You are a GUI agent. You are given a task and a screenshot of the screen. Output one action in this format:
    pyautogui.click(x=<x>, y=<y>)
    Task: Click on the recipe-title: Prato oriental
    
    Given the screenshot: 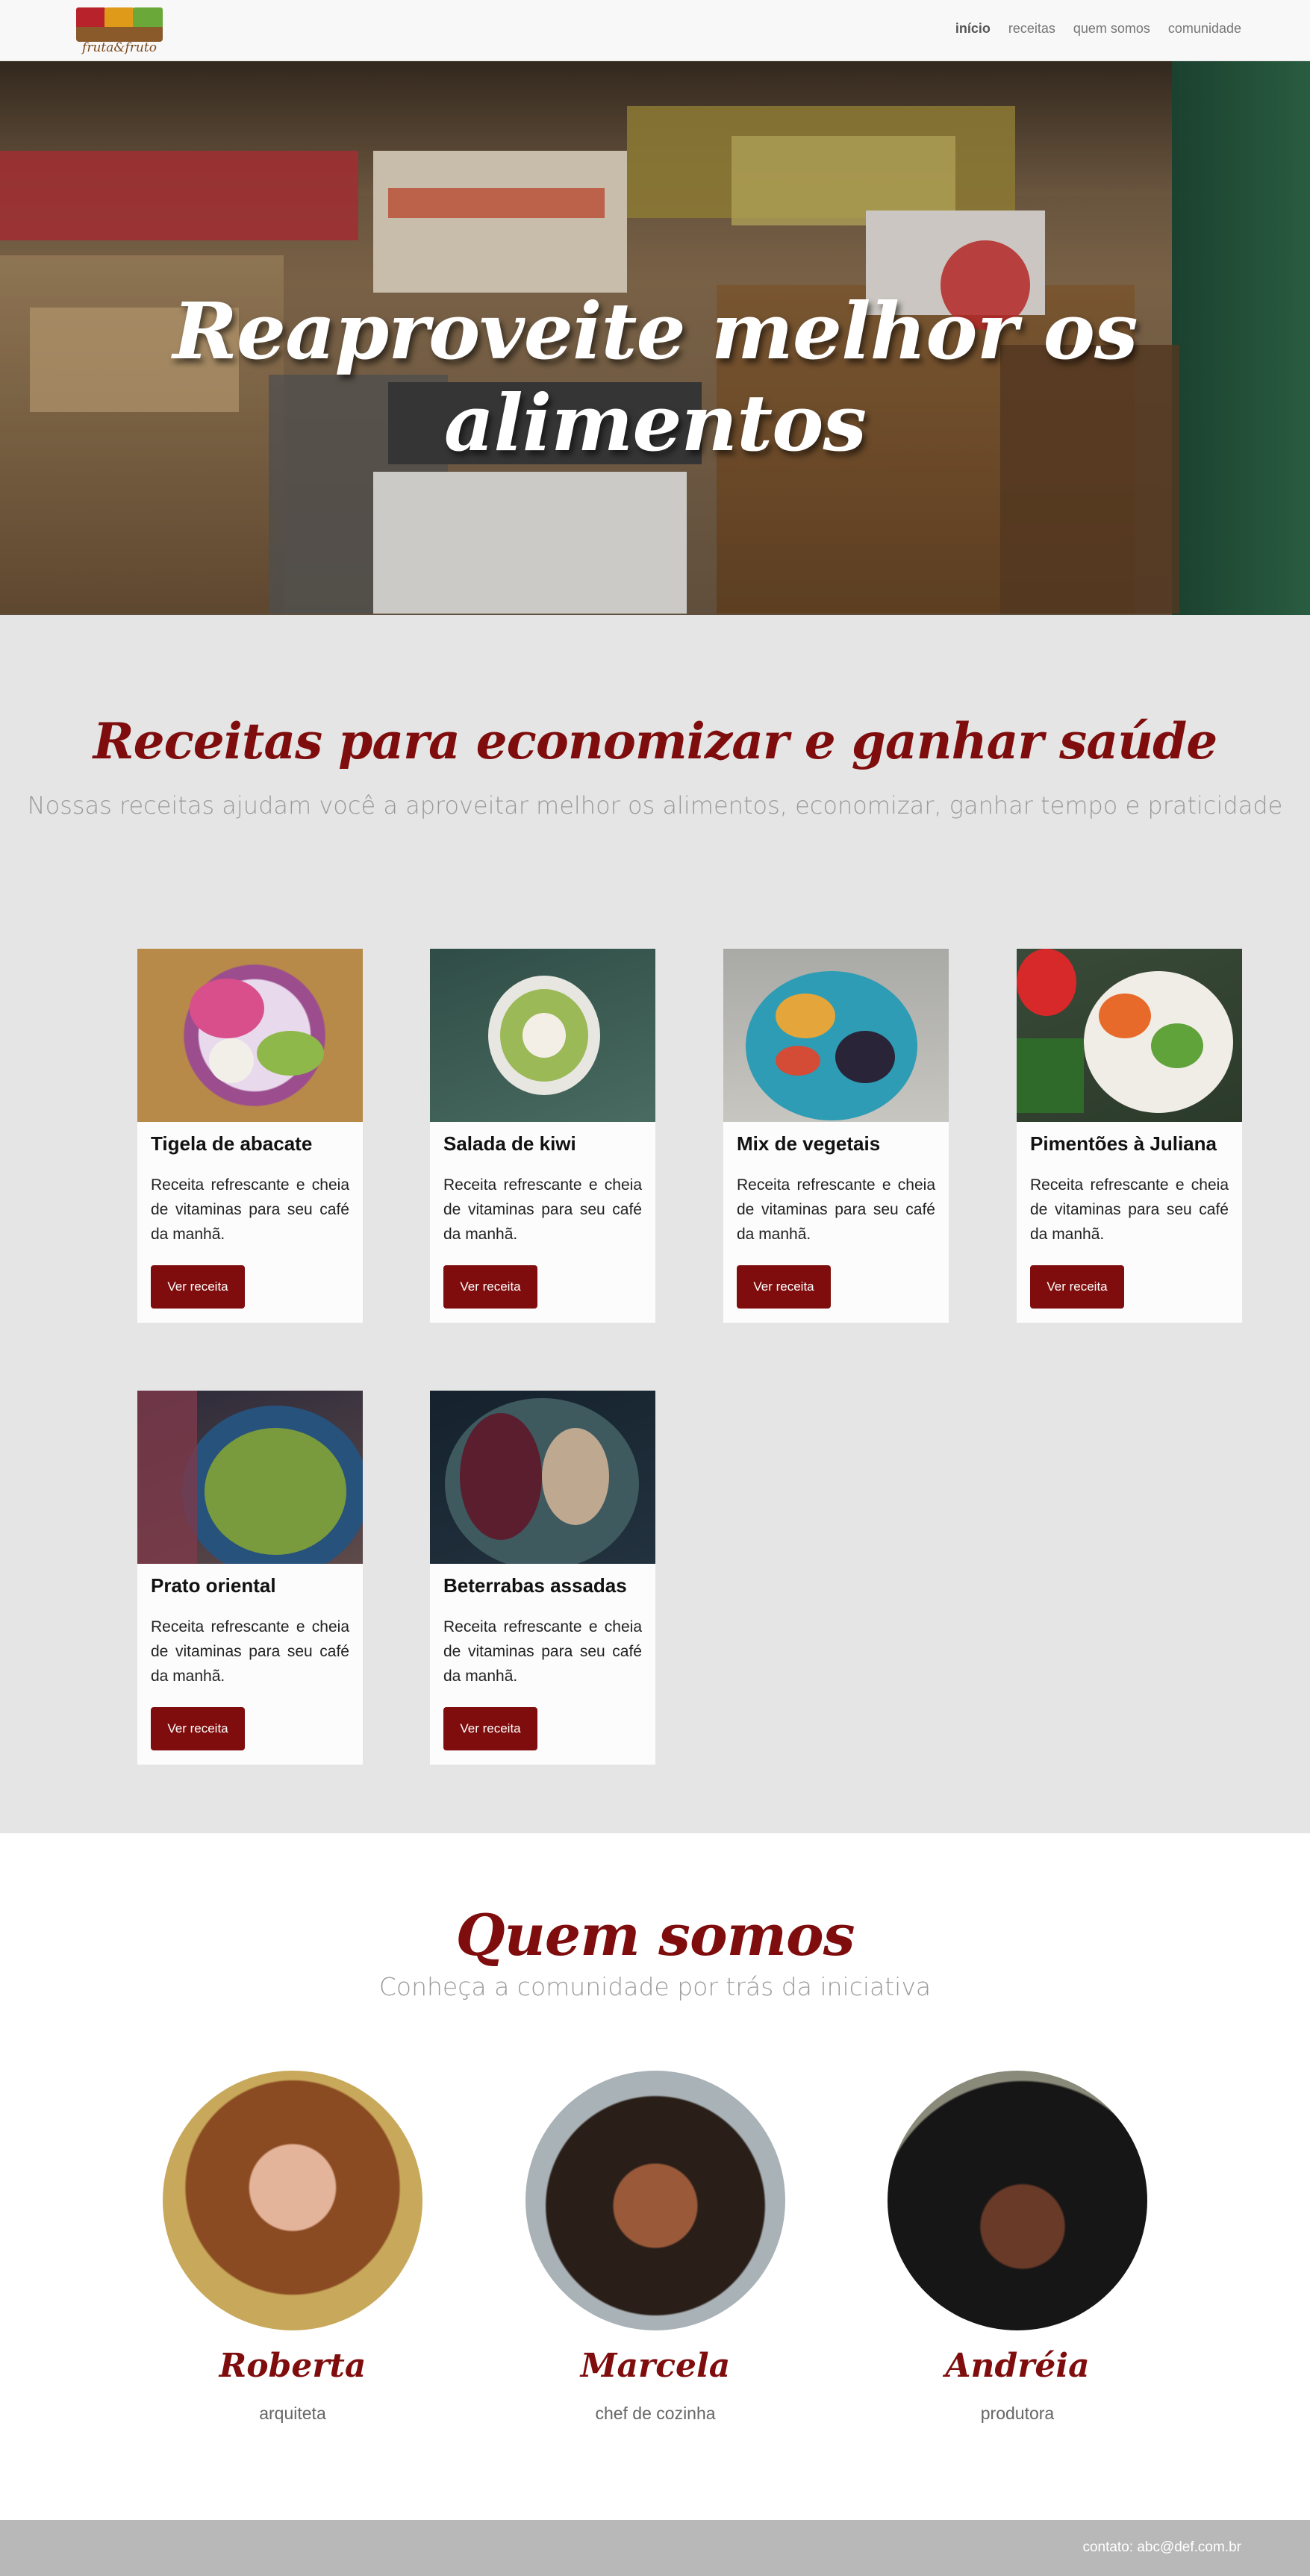 What is the action you would take?
    pyautogui.click(x=214, y=1586)
    